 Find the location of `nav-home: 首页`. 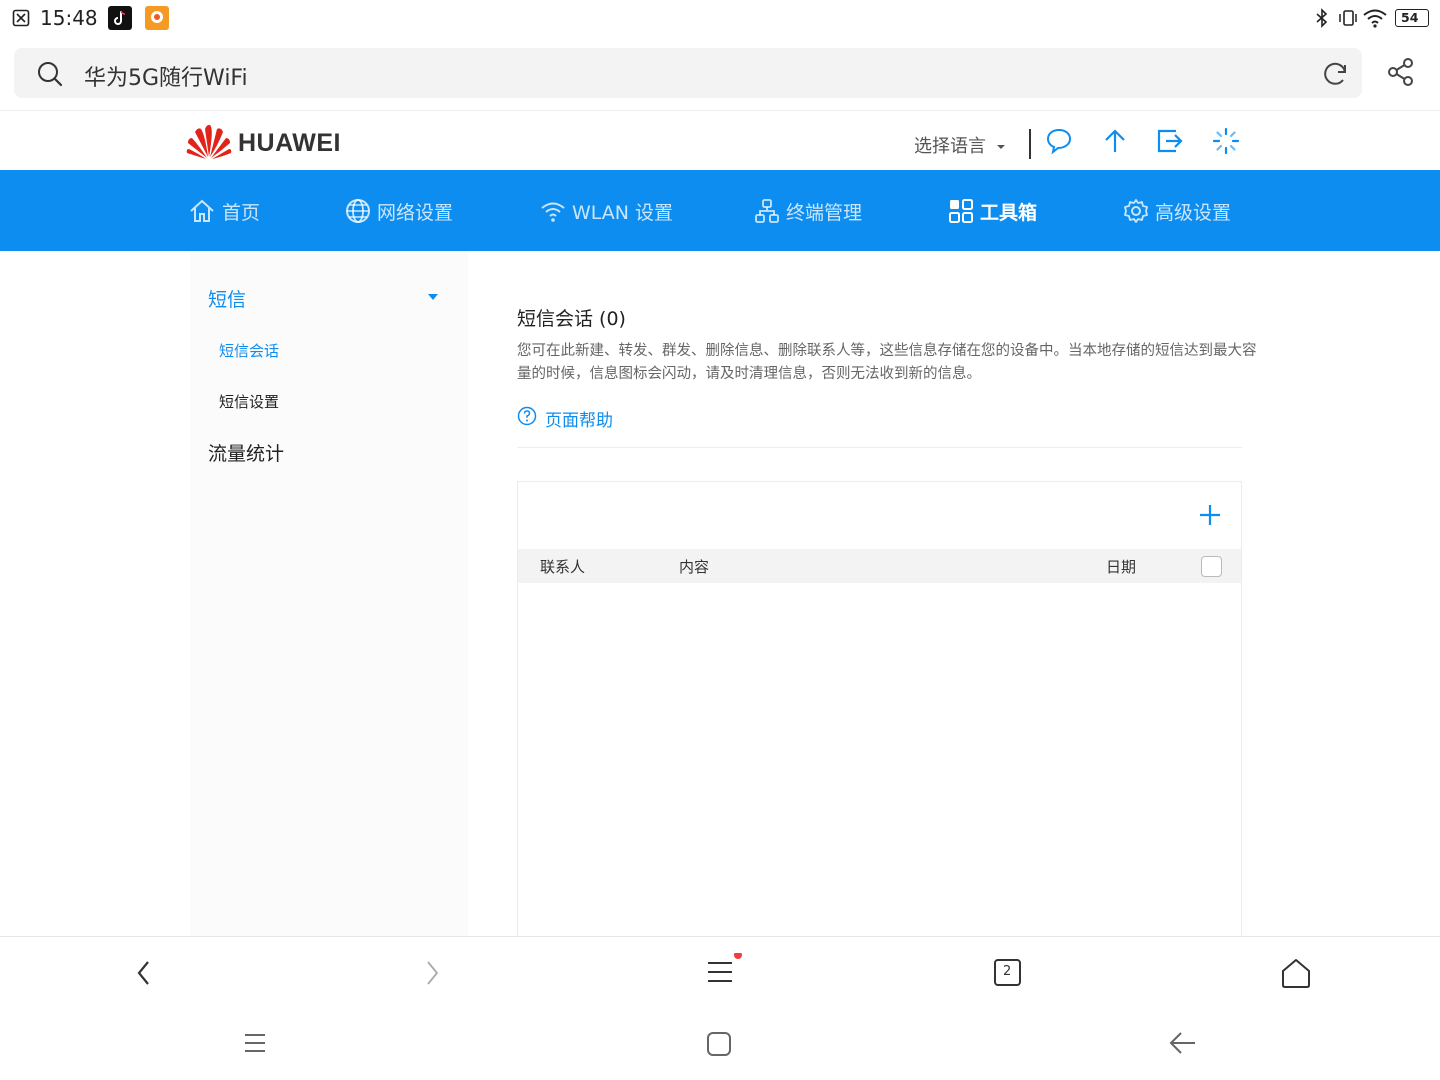

nav-home: 首页 is located at coordinates (224, 211).